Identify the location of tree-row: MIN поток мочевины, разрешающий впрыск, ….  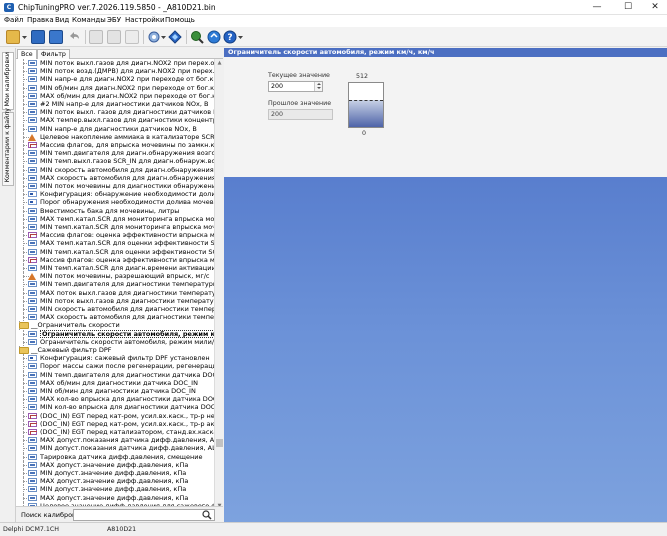
(115, 276).